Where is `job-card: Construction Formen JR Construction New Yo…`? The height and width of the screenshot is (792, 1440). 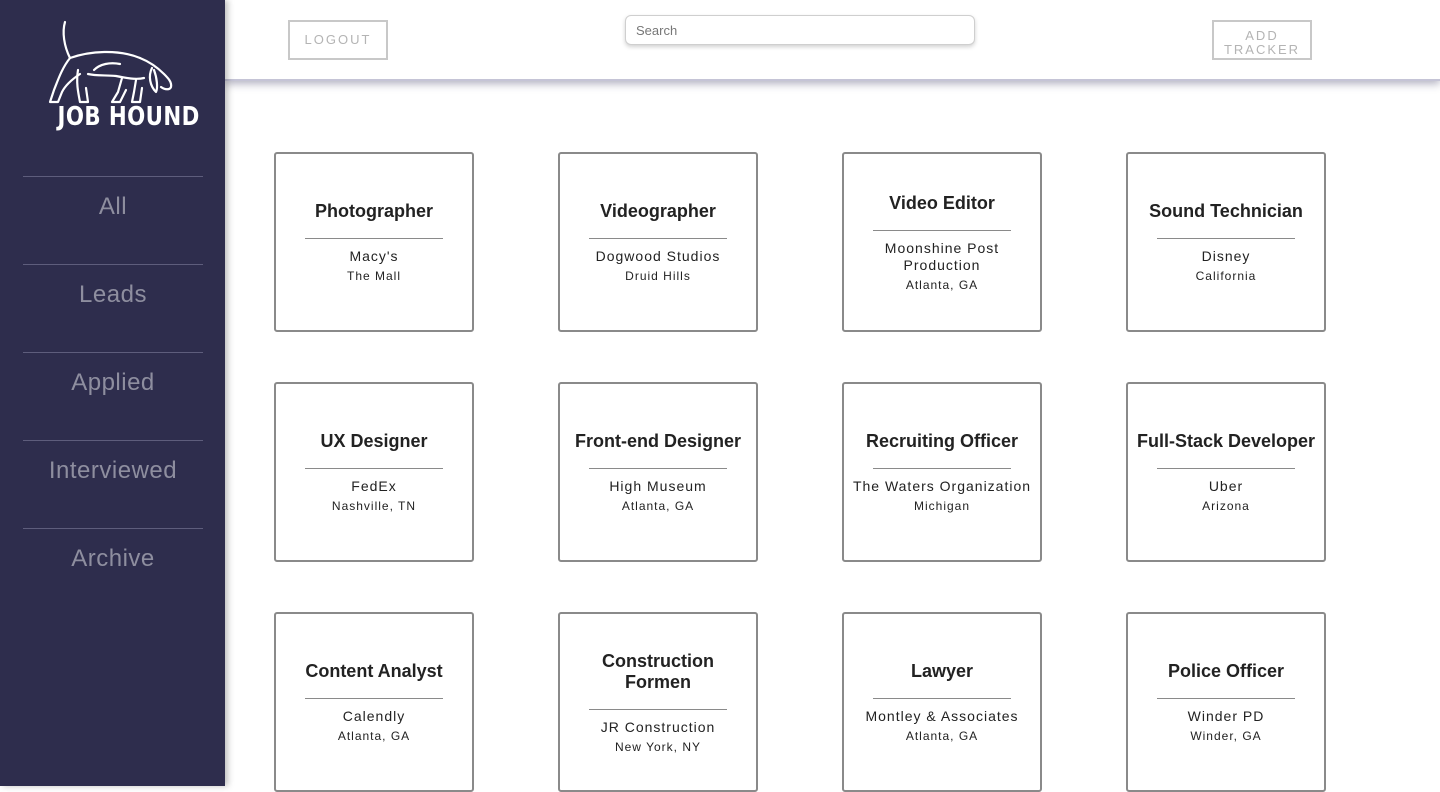
job-card: Construction Formen JR Construction New Yo… is located at coordinates (658, 702).